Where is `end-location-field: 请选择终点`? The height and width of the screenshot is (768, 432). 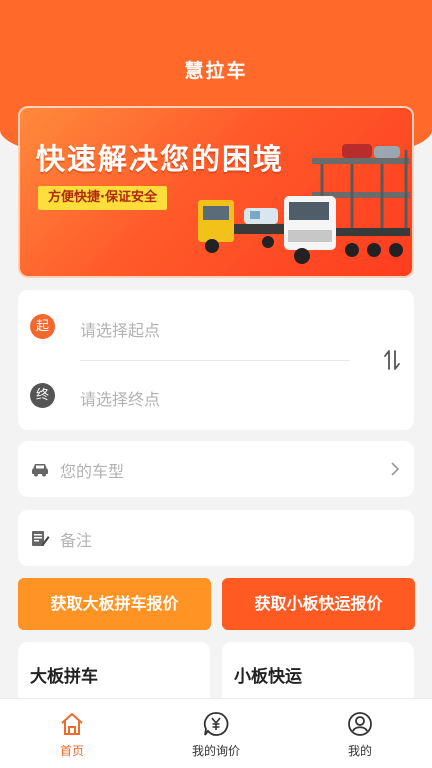 end-location-field: 请选择终点 is located at coordinates (120, 398).